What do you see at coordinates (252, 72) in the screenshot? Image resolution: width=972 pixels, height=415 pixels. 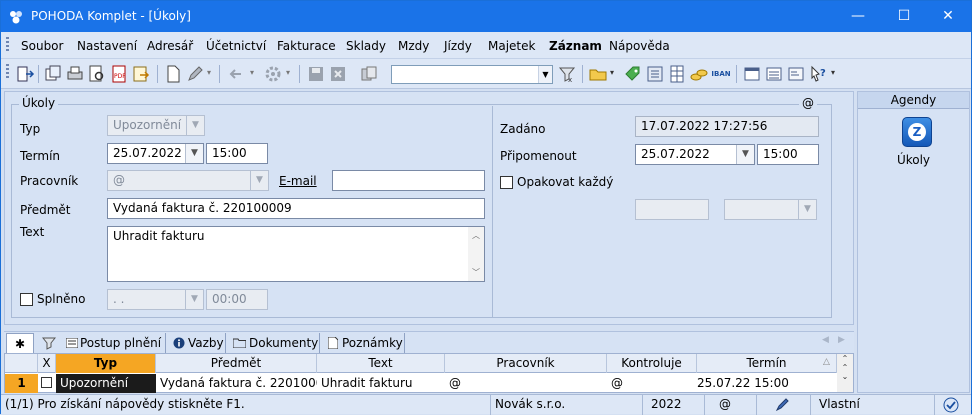 I see `back-dropdown-icon: ▾` at bounding box center [252, 72].